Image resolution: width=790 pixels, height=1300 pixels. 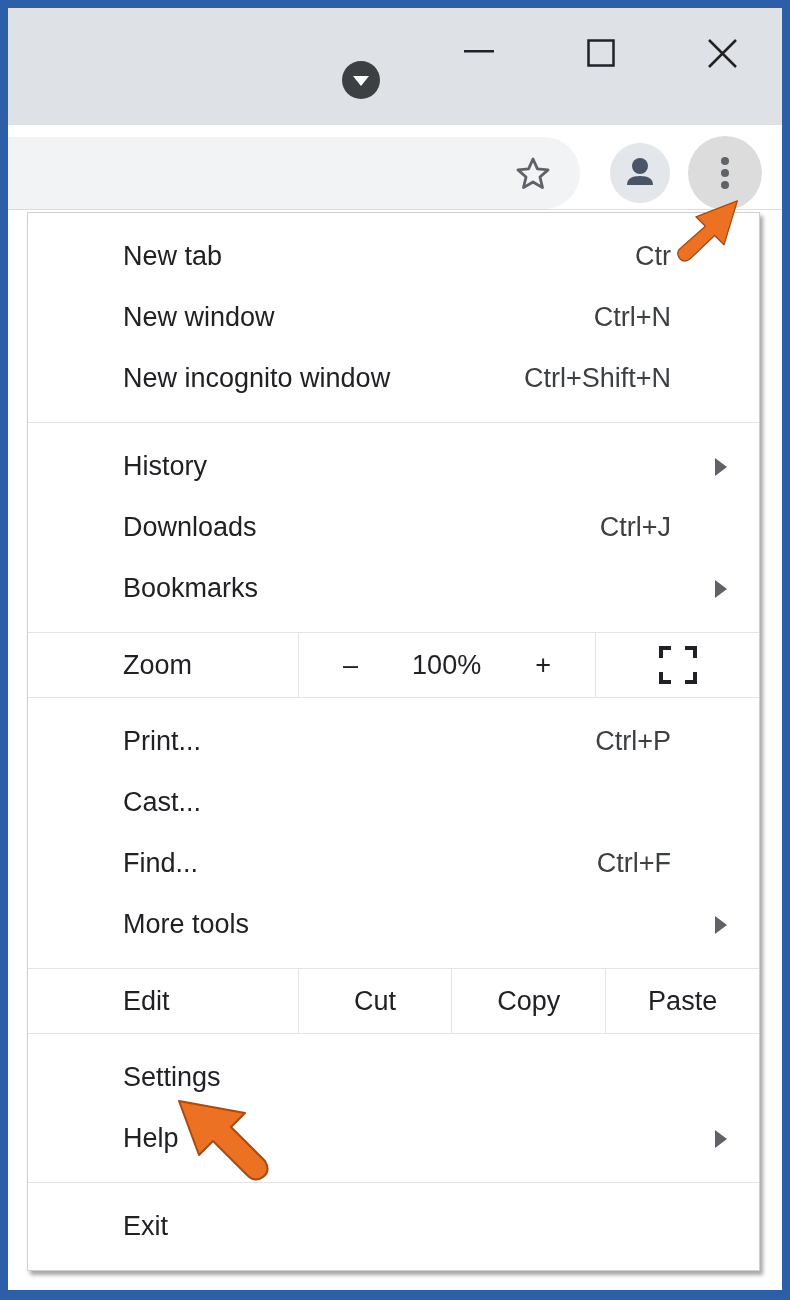 I want to click on edit-label: Edit, so click(x=146, y=1001).